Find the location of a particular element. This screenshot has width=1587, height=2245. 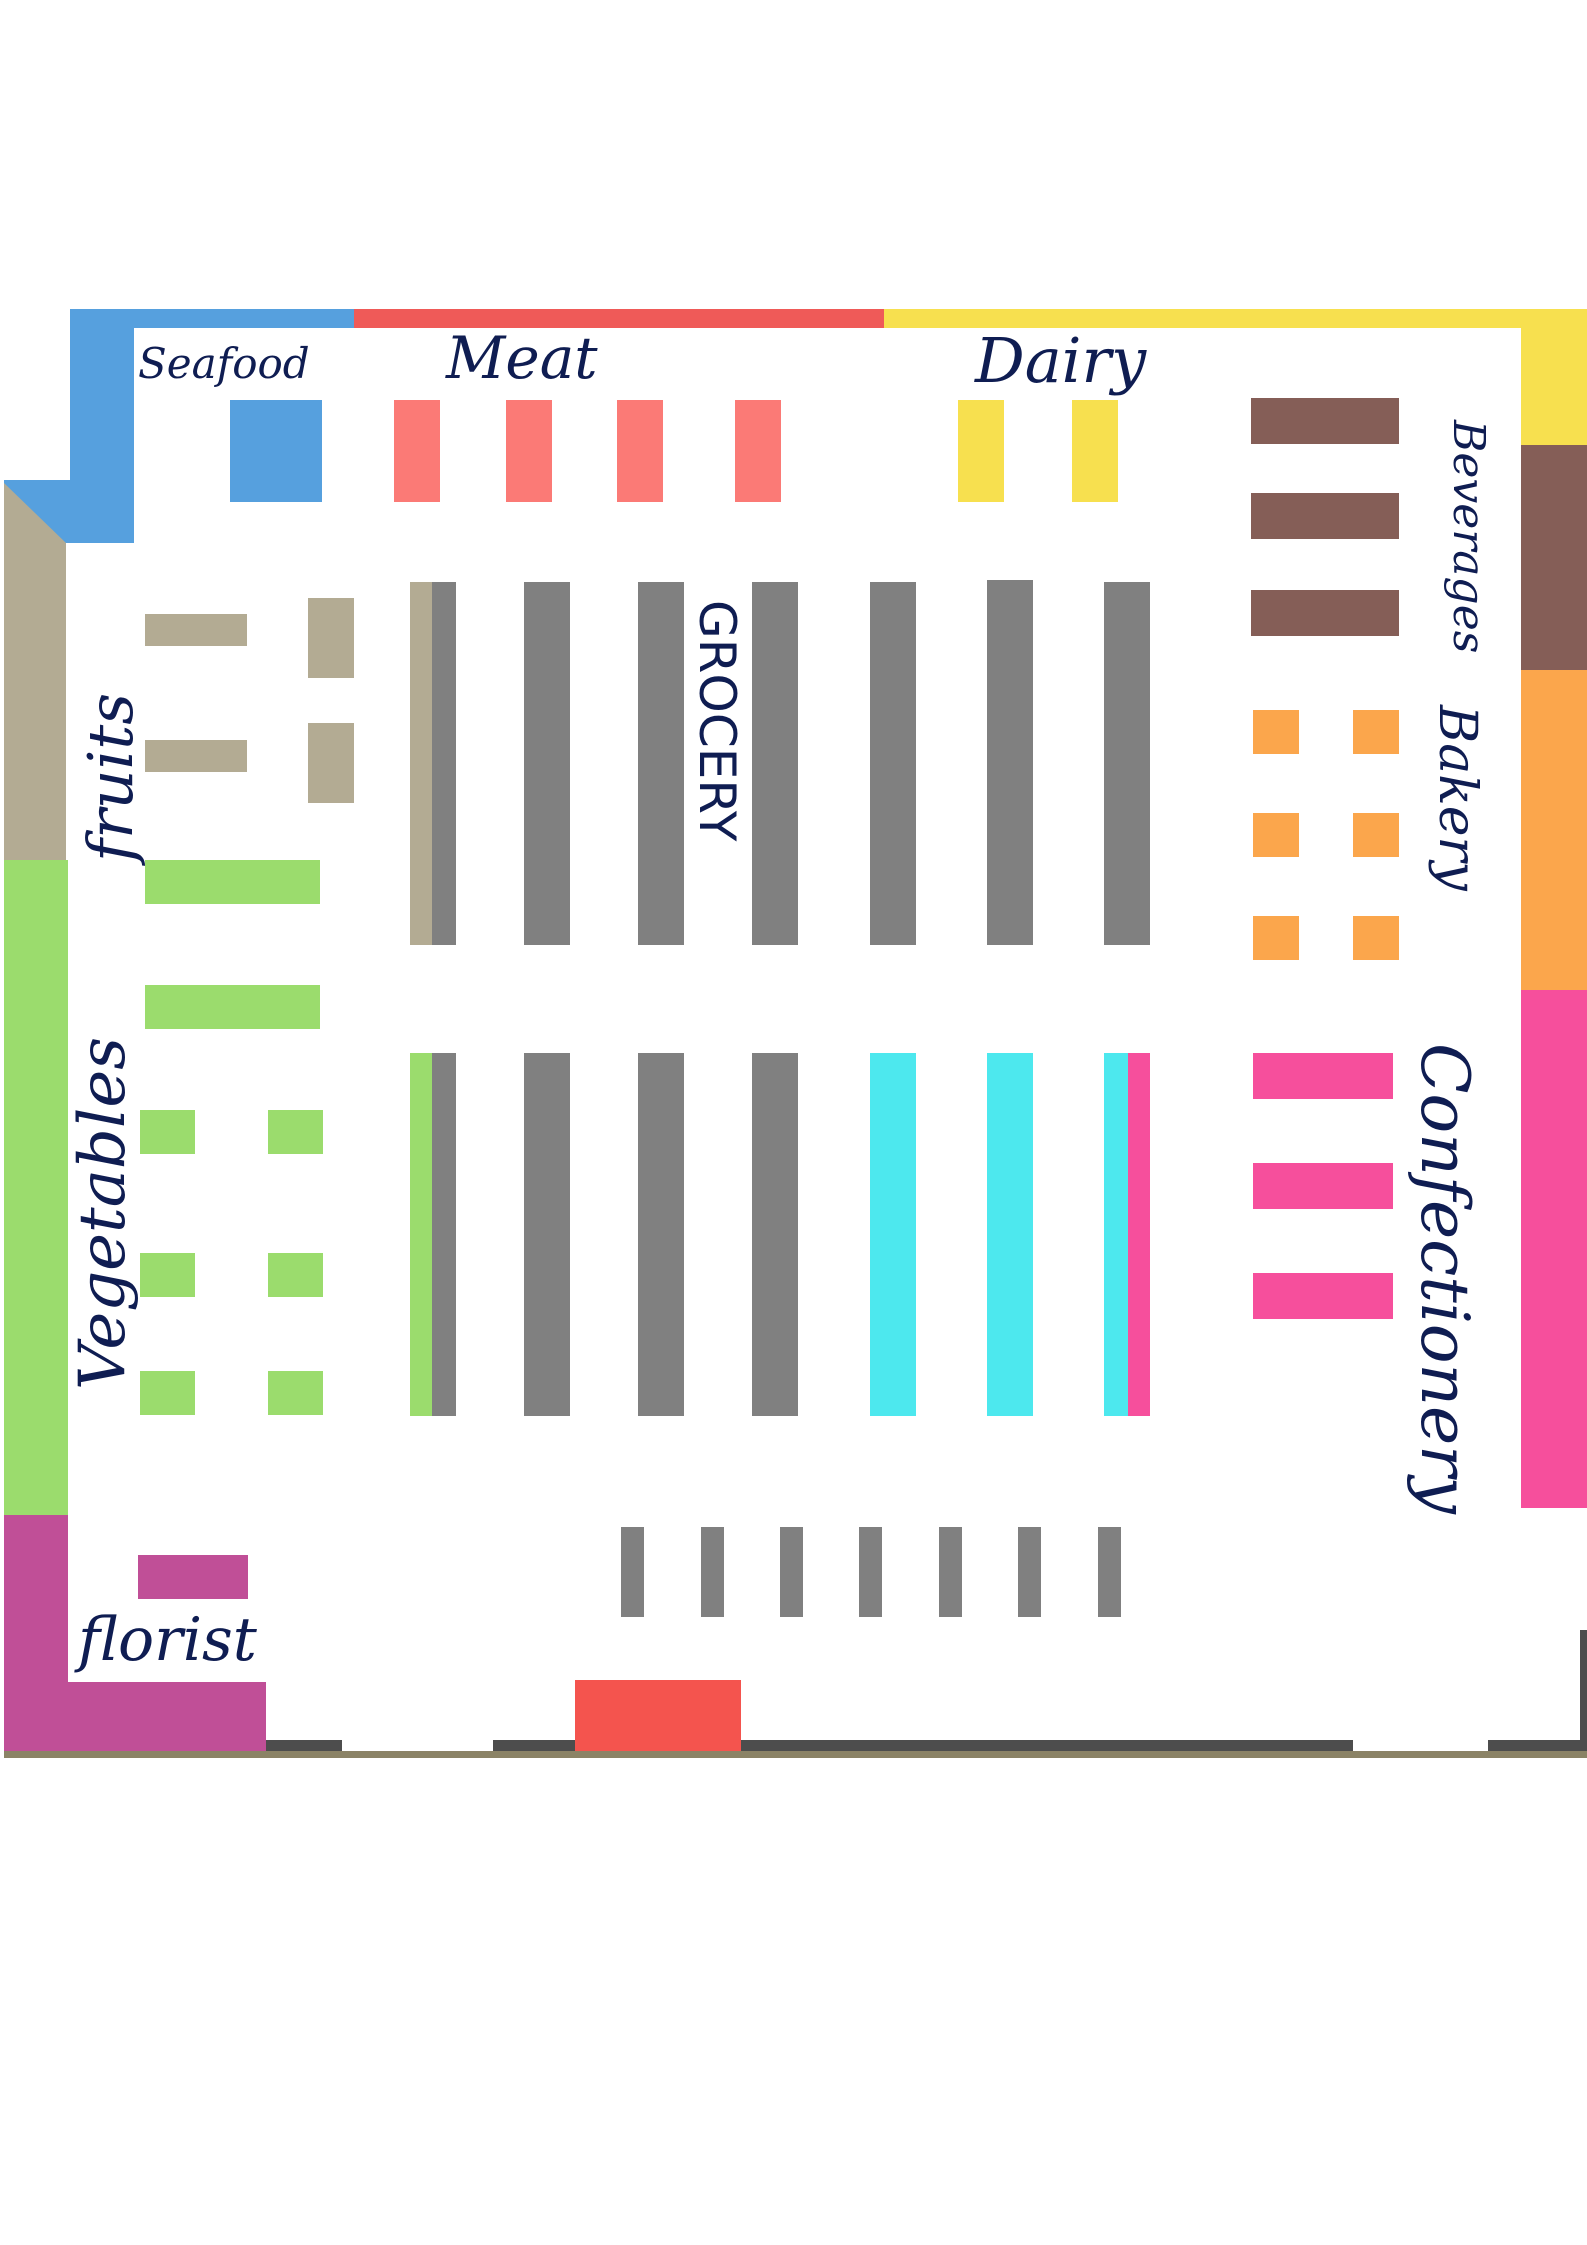

vegetables-section is located at coordinates (231, 1137).